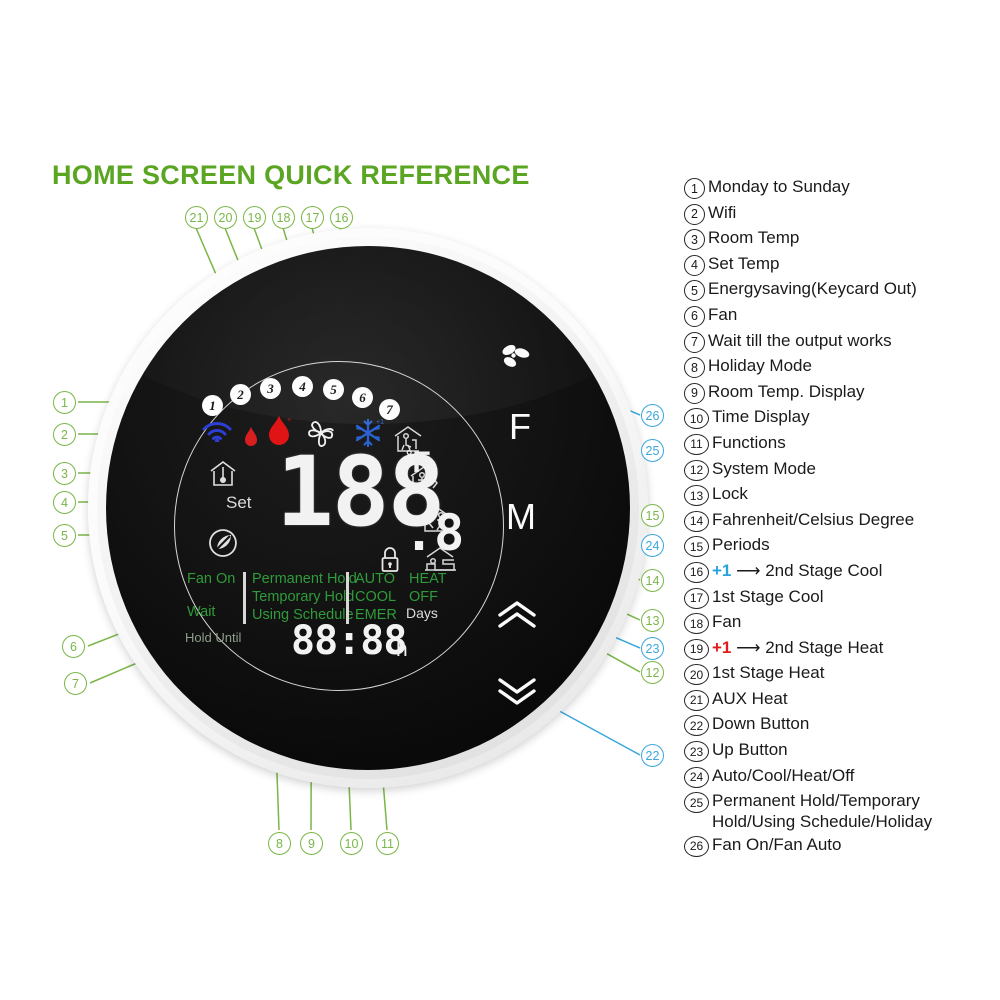 This screenshot has width=1000, height=1000. What do you see at coordinates (764, 468) in the screenshot?
I see `legend-label-12: System Mode` at bounding box center [764, 468].